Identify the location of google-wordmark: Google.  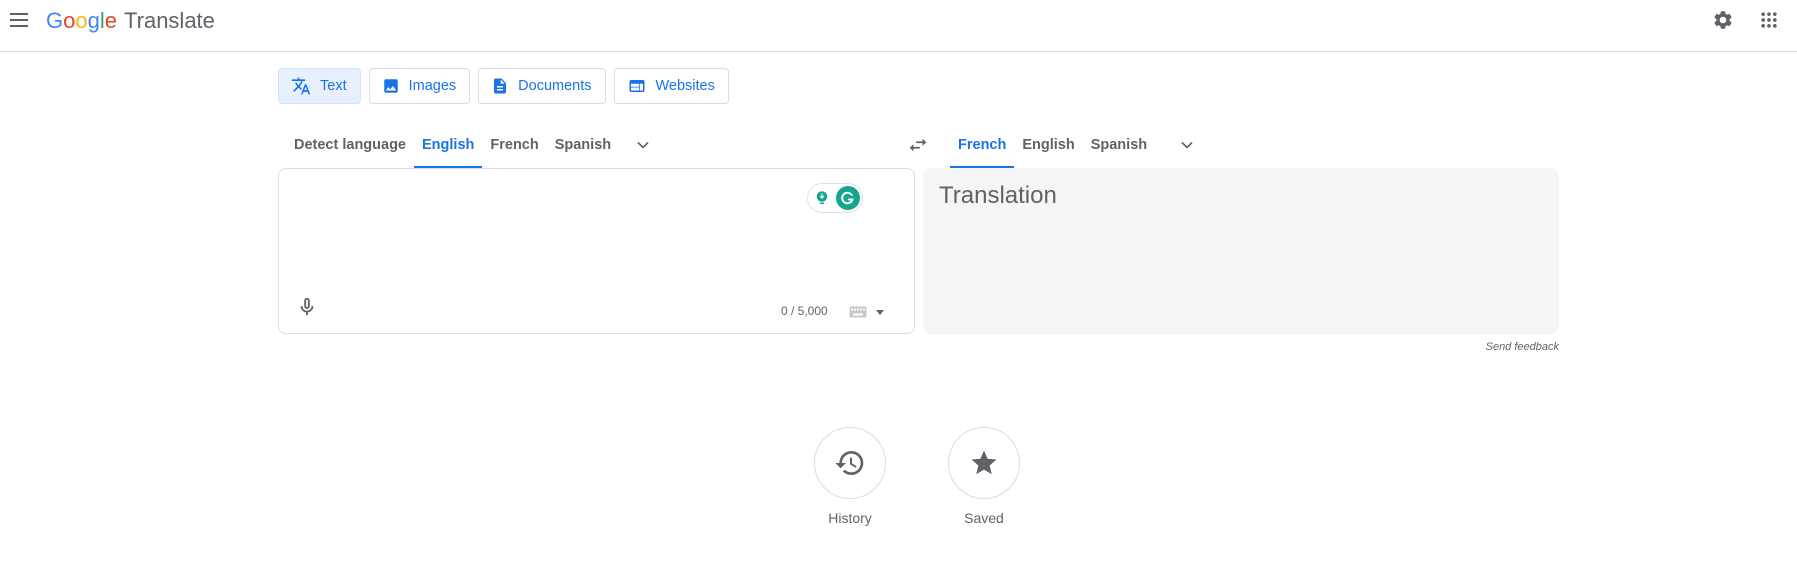
(81, 21).